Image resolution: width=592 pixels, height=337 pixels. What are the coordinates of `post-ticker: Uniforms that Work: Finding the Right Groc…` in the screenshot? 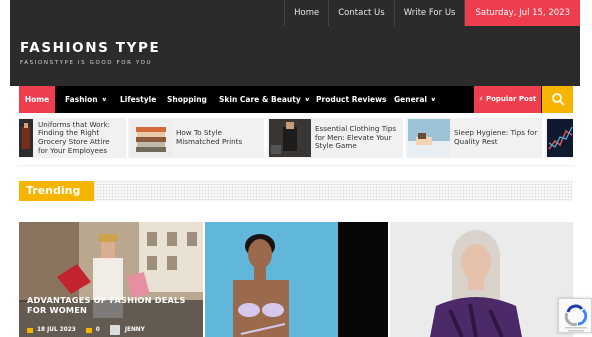 It's located at (296, 138).